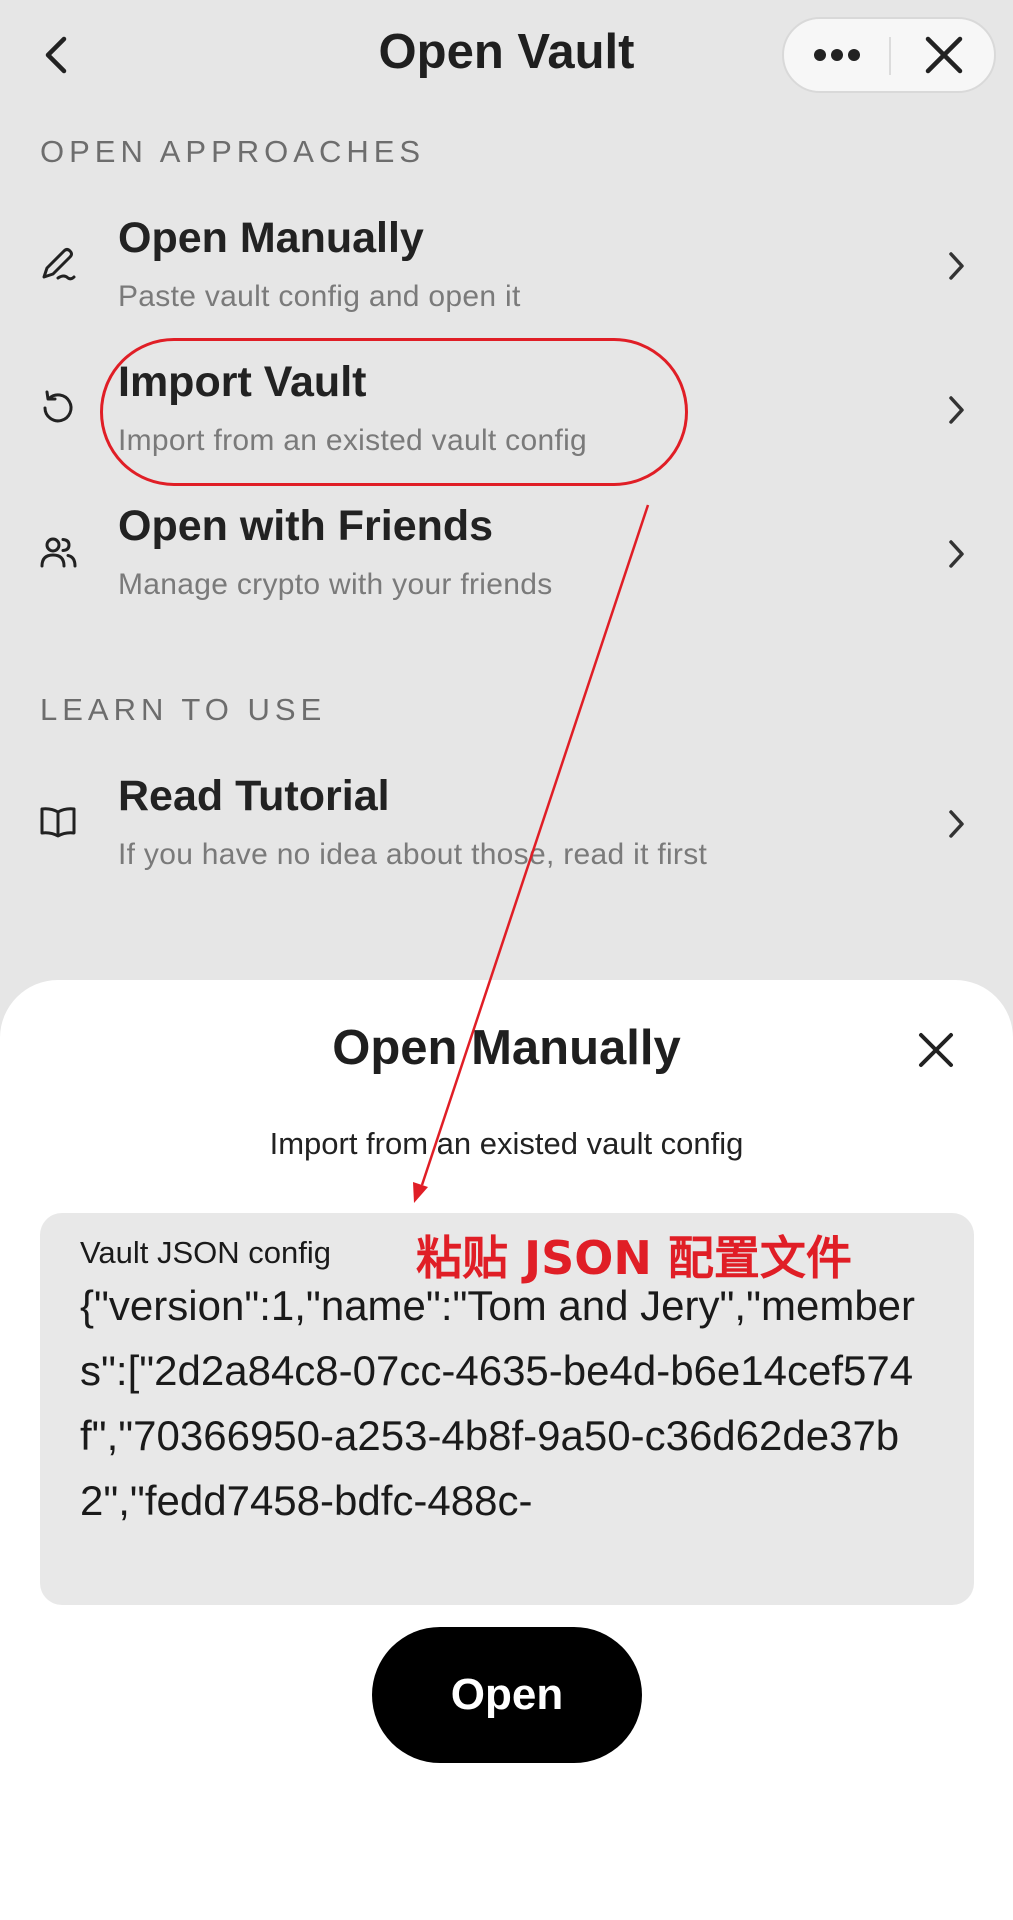 This screenshot has height=1920, width=1013. What do you see at coordinates (254, 796) in the screenshot?
I see `item-title: Read Tutorial` at bounding box center [254, 796].